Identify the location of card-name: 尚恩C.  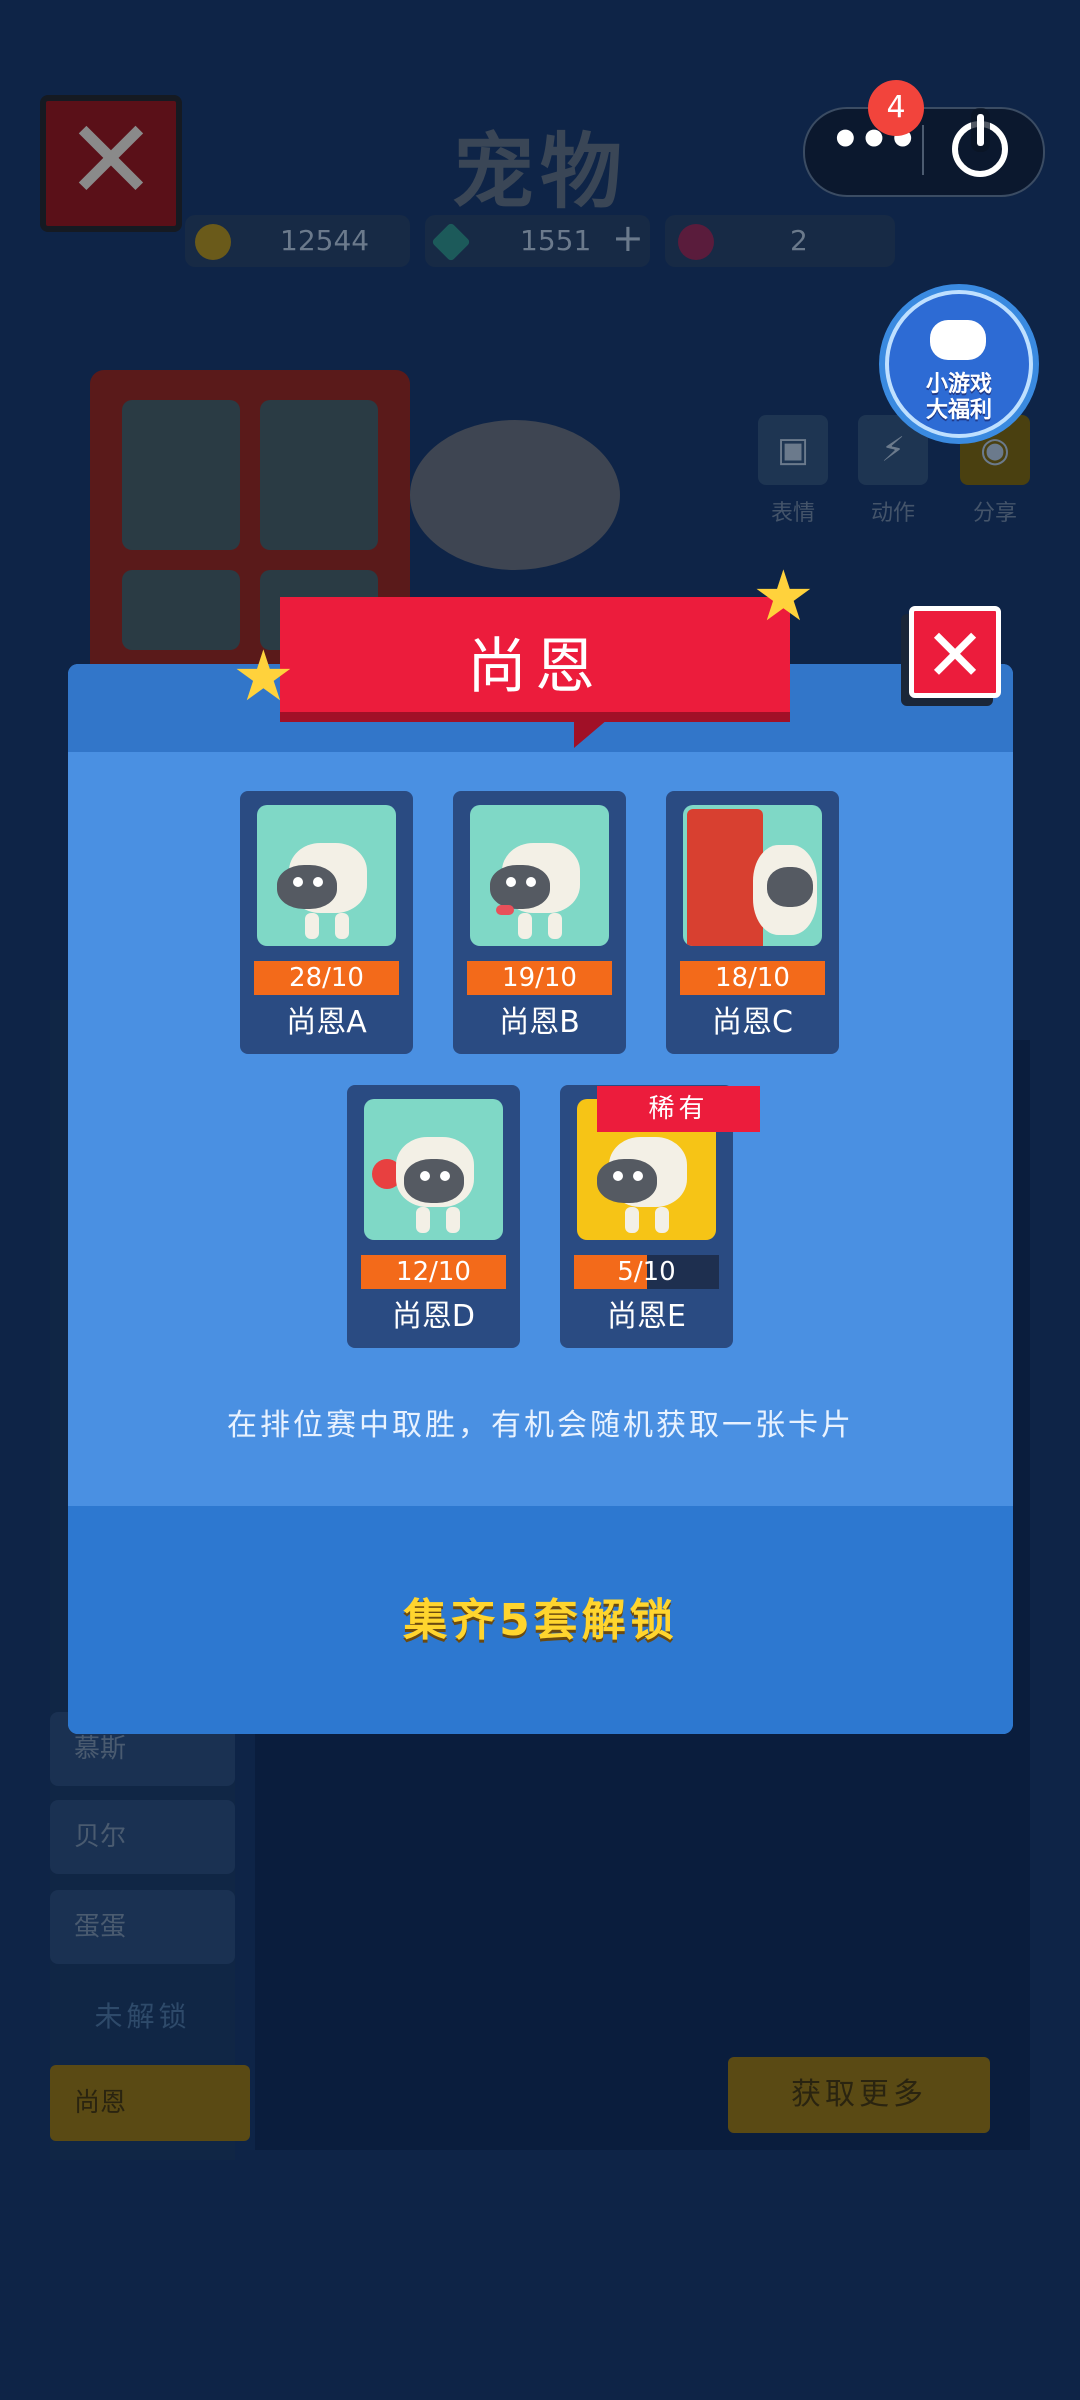
(752, 1022).